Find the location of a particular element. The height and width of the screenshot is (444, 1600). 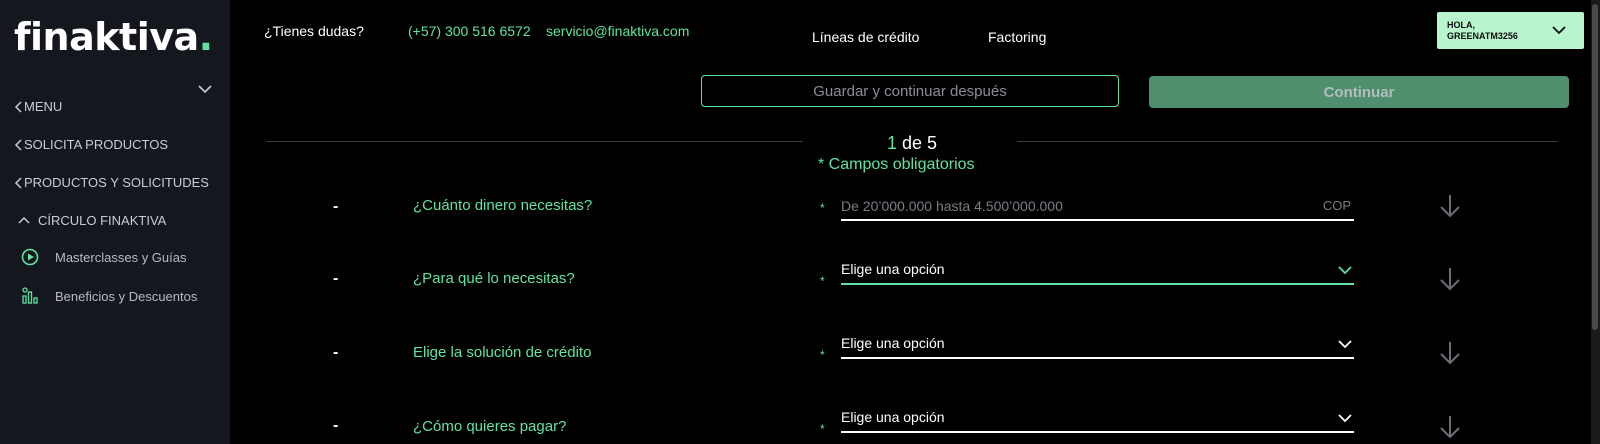

sidebar-item-label: SOLICITA PRODUCTOS is located at coordinates (96, 144).